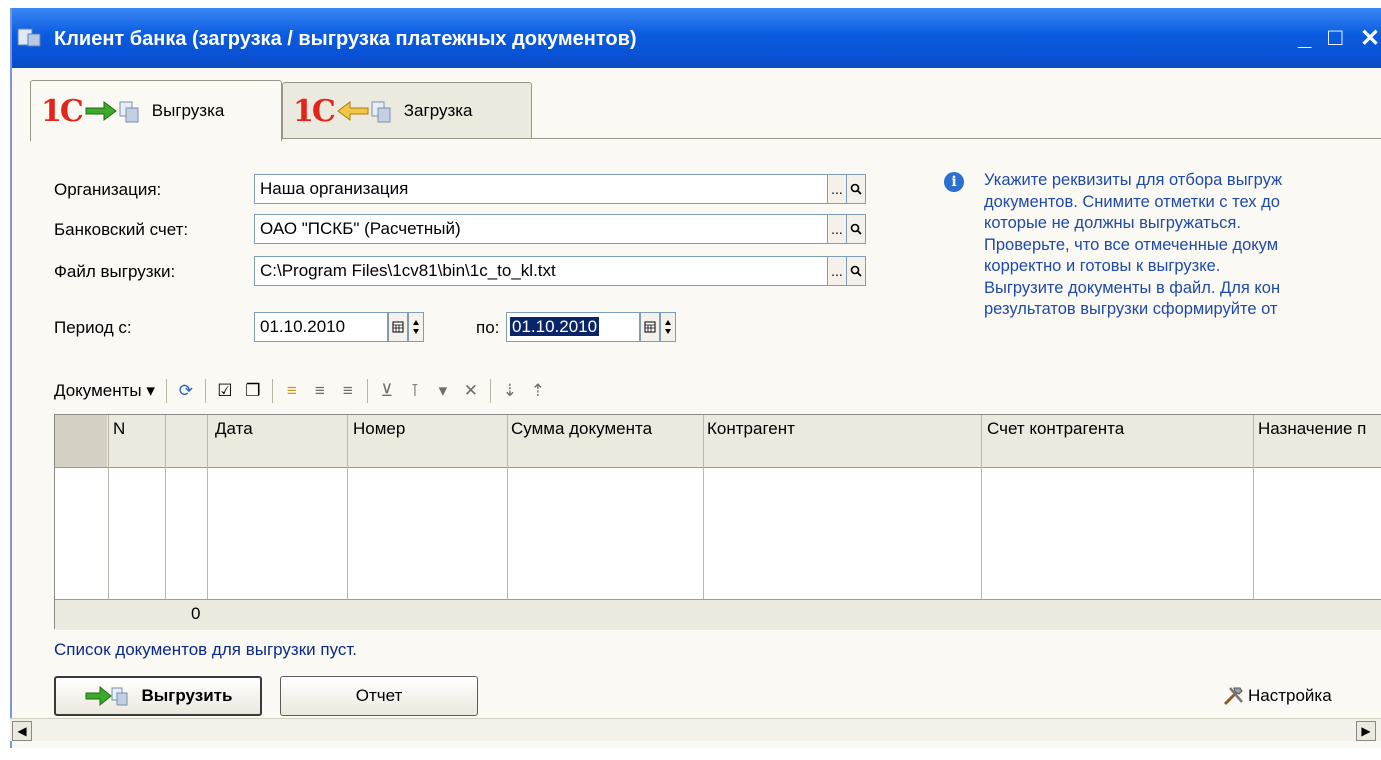  I want to click on tab-export-label: Выгрузка, so click(188, 110).